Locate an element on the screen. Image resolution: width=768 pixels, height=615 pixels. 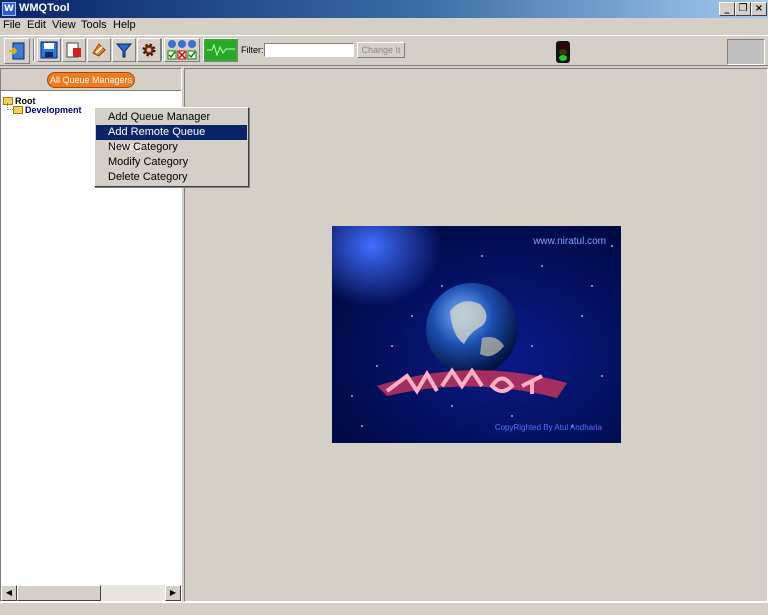
status-lights-button is located at coordinates (182, 50).